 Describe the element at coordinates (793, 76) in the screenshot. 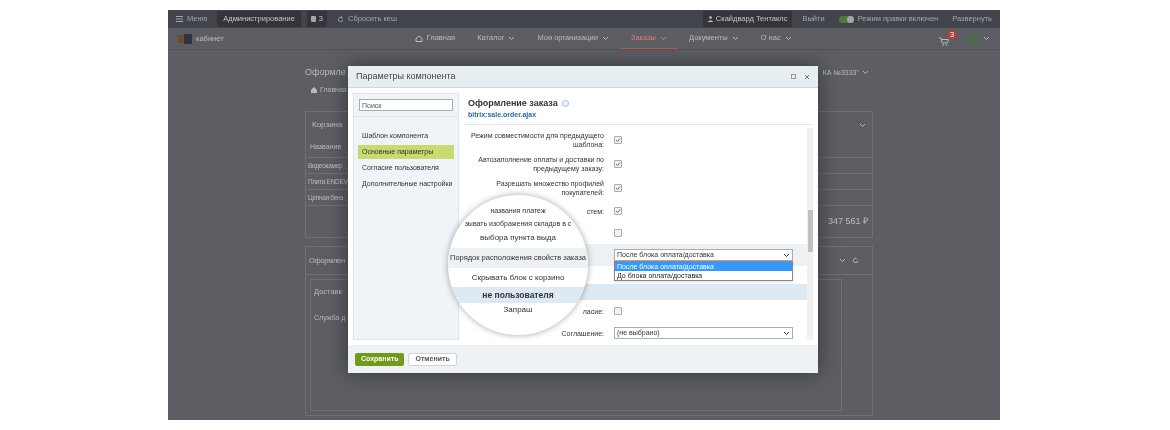

I see `maximize-icon` at that location.